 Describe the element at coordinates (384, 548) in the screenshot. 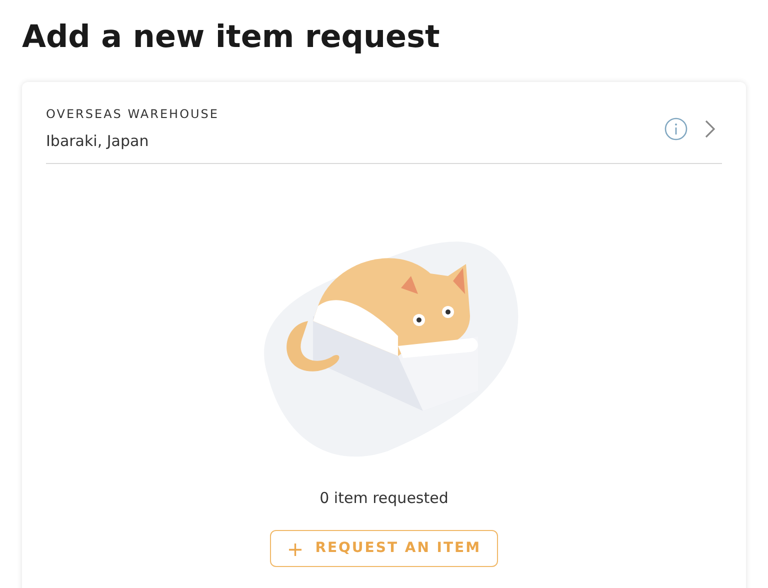

I see `request-item-button: + REQUEST AN ITEM` at that location.